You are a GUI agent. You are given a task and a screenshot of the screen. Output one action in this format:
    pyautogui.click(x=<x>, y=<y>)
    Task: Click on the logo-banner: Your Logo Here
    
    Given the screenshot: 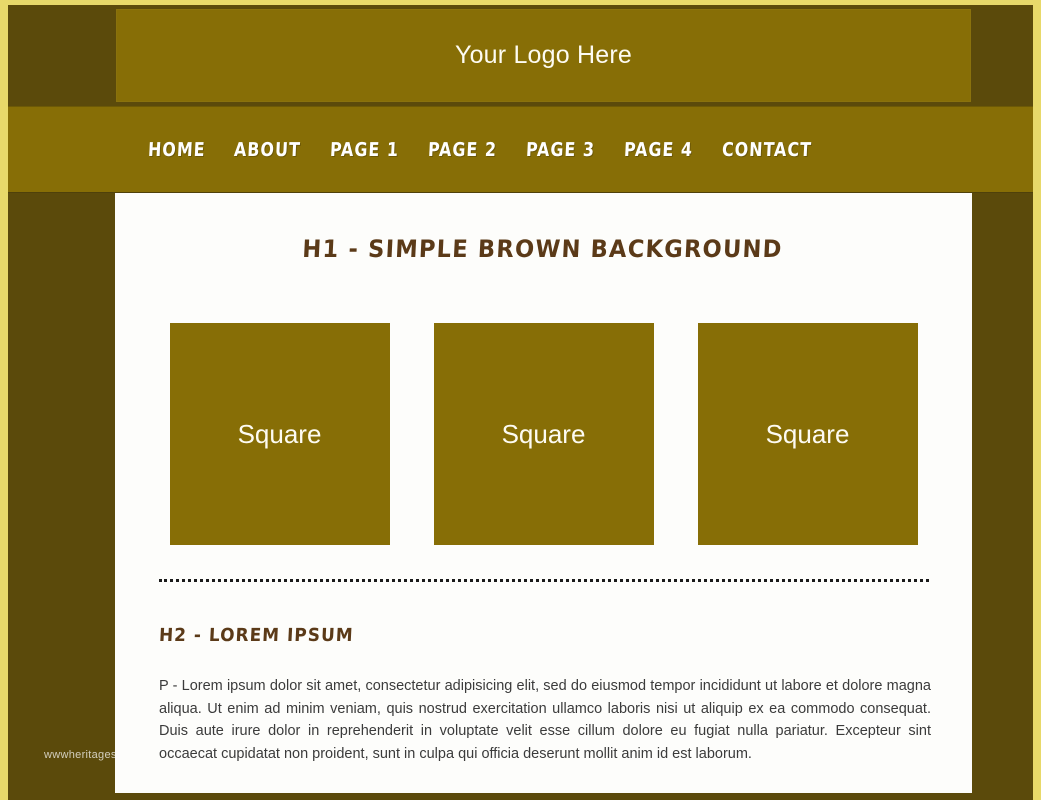 What is the action you would take?
    pyautogui.click(x=543, y=55)
    